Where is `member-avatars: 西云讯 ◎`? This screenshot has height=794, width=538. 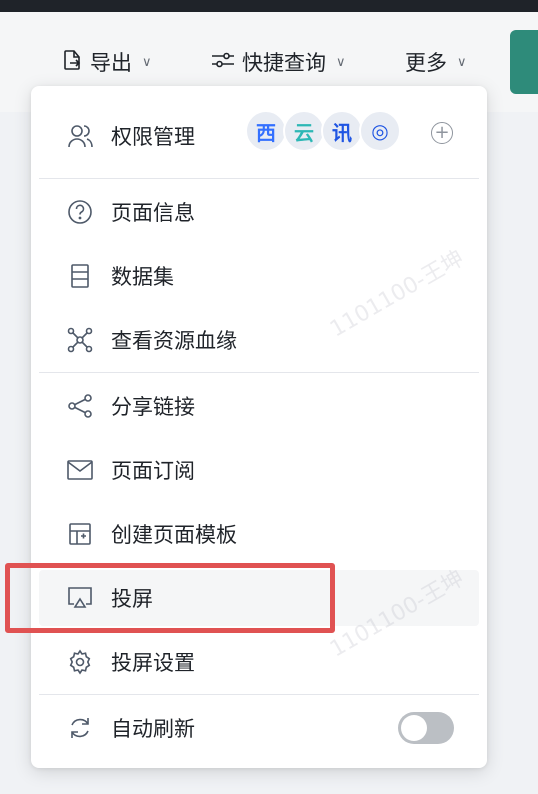
member-avatars: 西云讯 ◎ is located at coordinates (323, 131).